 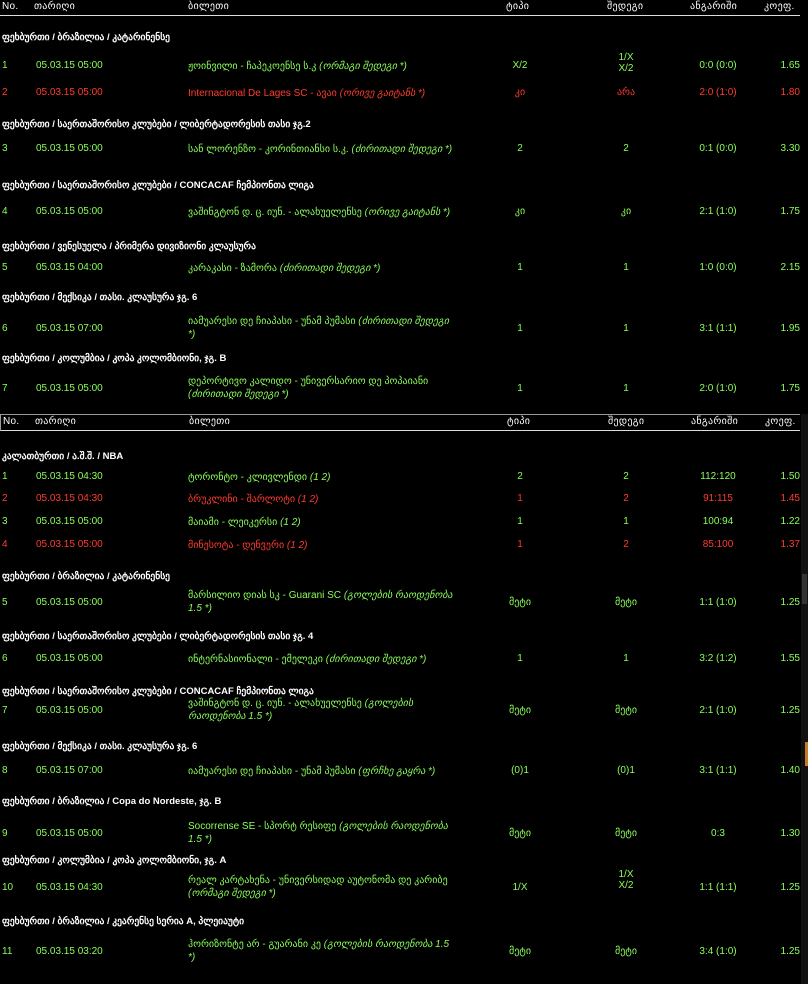 What do you see at coordinates (790, 476) in the screenshot?
I see `row-coef: 1.50` at bounding box center [790, 476].